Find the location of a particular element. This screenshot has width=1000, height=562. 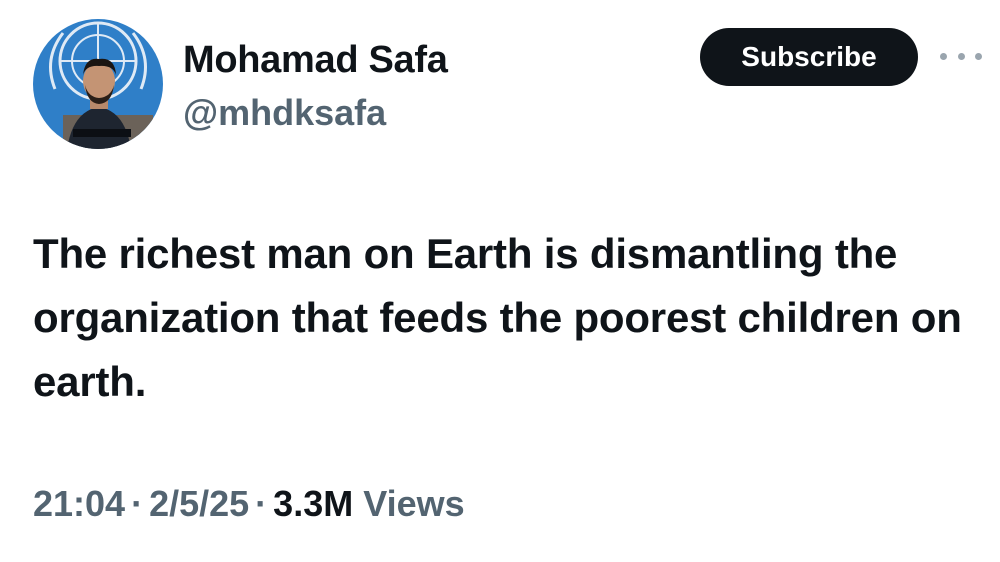

author-name: Mohamad Safa is located at coordinates (315, 60).